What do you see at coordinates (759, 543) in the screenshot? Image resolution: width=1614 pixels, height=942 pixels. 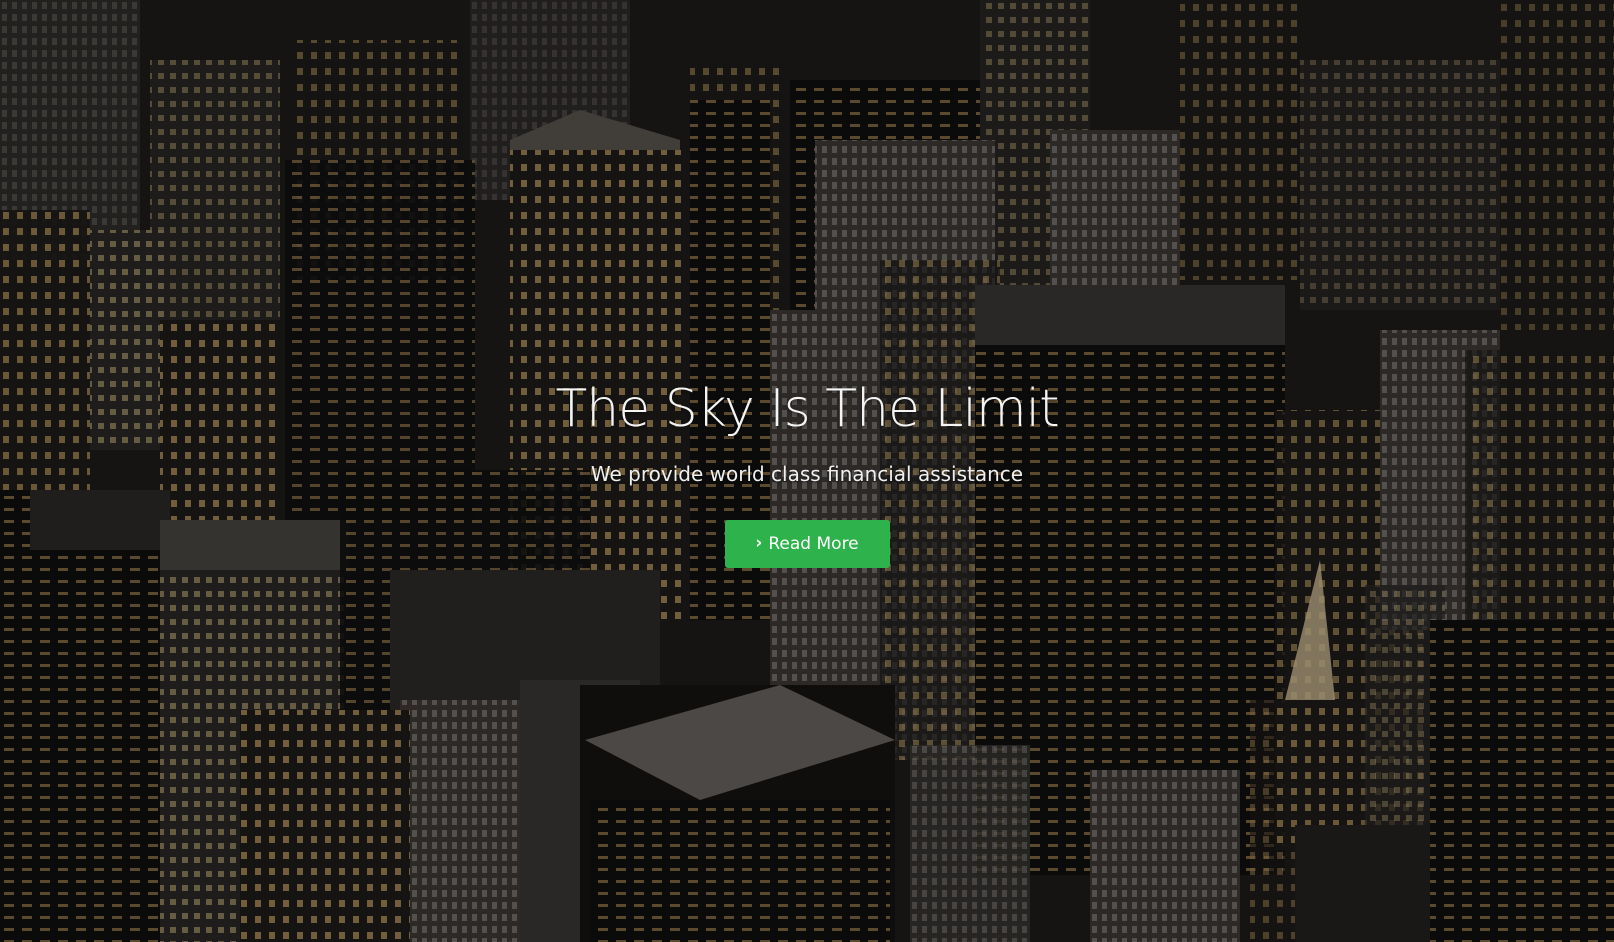 I see `chevron-right-icon: ›` at bounding box center [759, 543].